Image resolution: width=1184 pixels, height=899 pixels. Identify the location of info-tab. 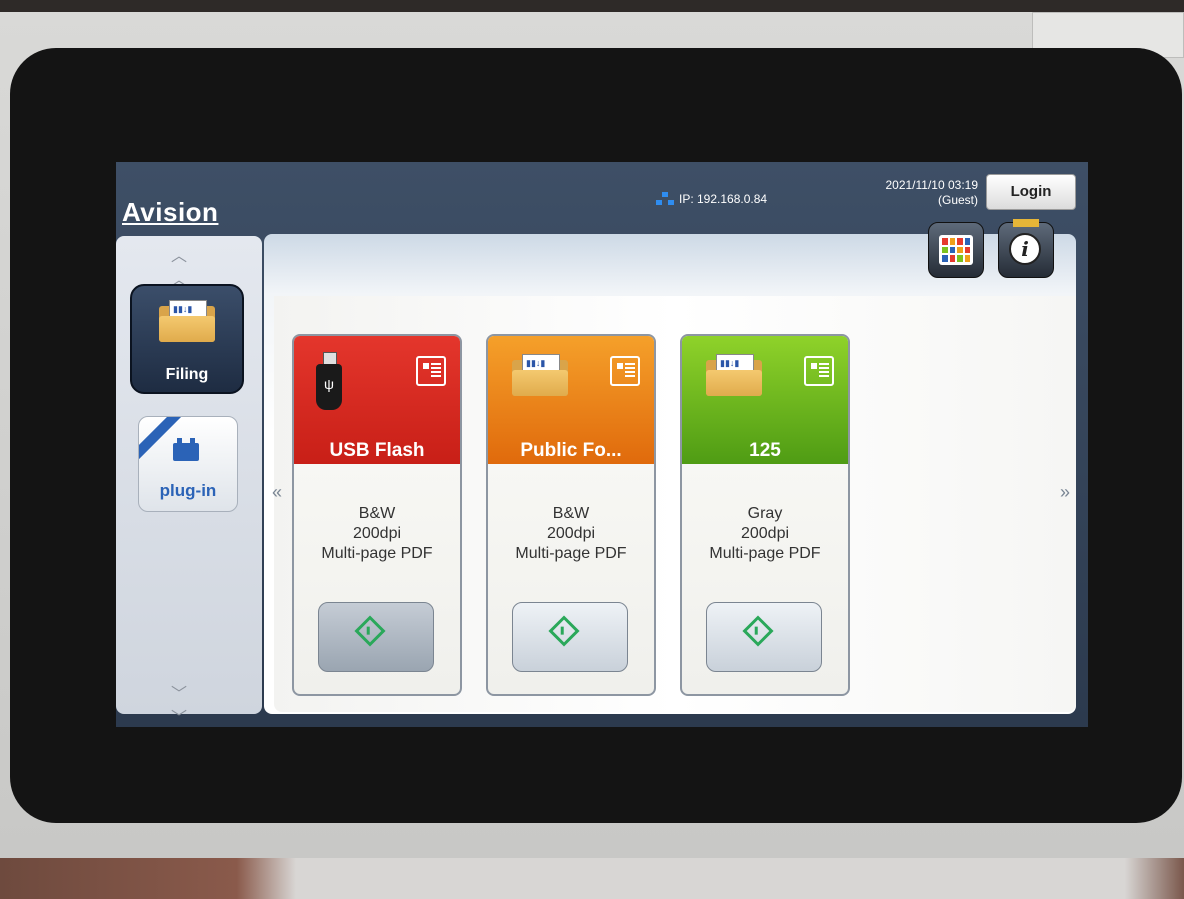
(1026, 223).